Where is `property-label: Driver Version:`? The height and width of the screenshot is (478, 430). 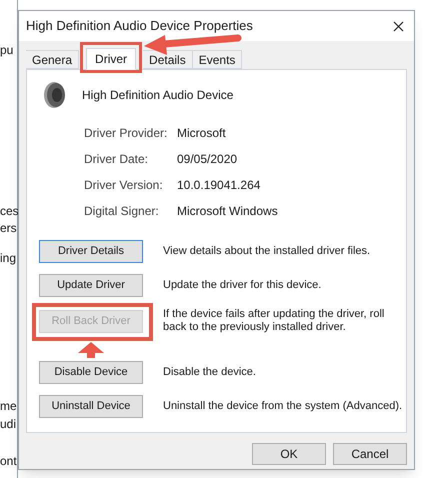 property-label: Driver Version: is located at coordinates (124, 185).